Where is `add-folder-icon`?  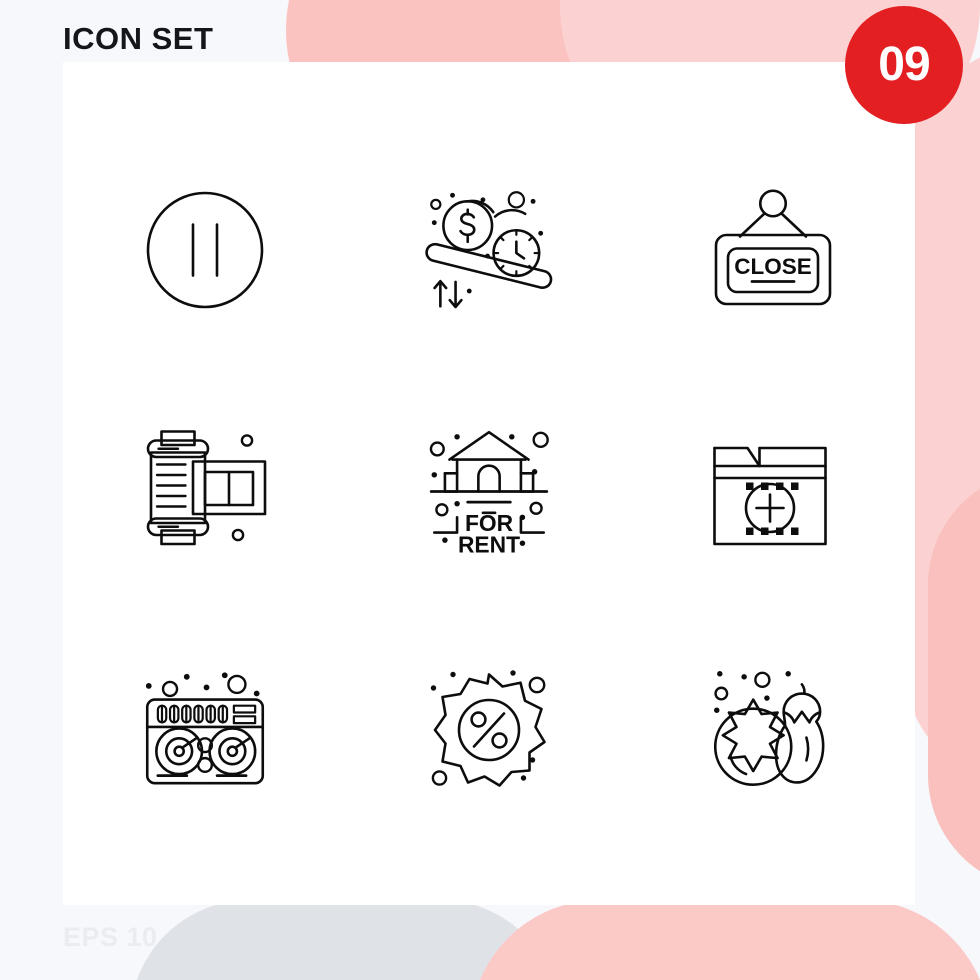
add-folder-icon is located at coordinates (773, 490).